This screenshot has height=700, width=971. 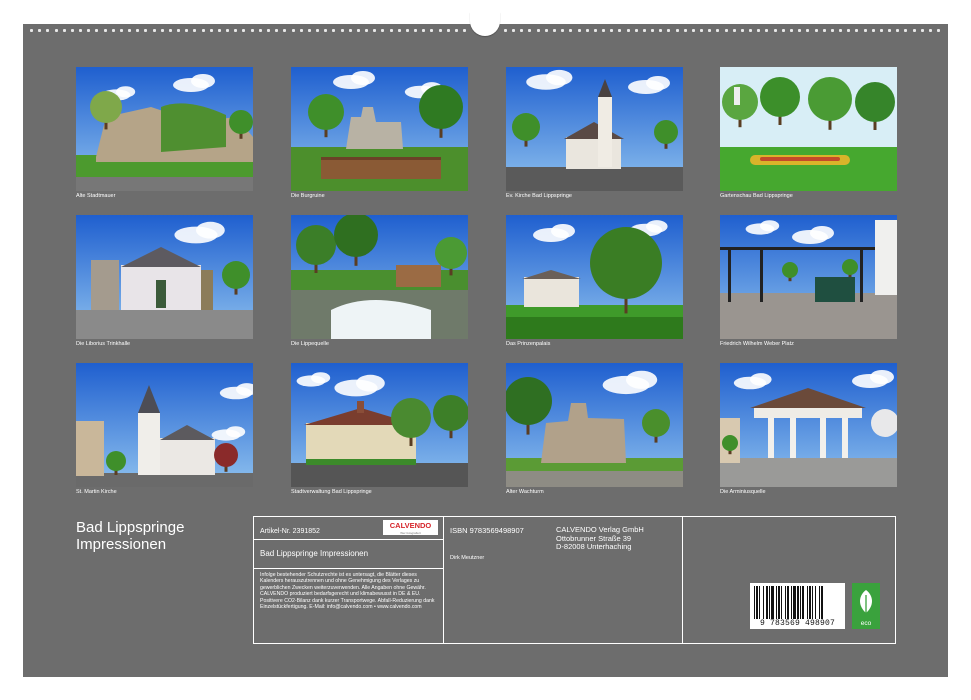 What do you see at coordinates (788, 602) in the screenshot?
I see `barcode-bars` at bounding box center [788, 602].